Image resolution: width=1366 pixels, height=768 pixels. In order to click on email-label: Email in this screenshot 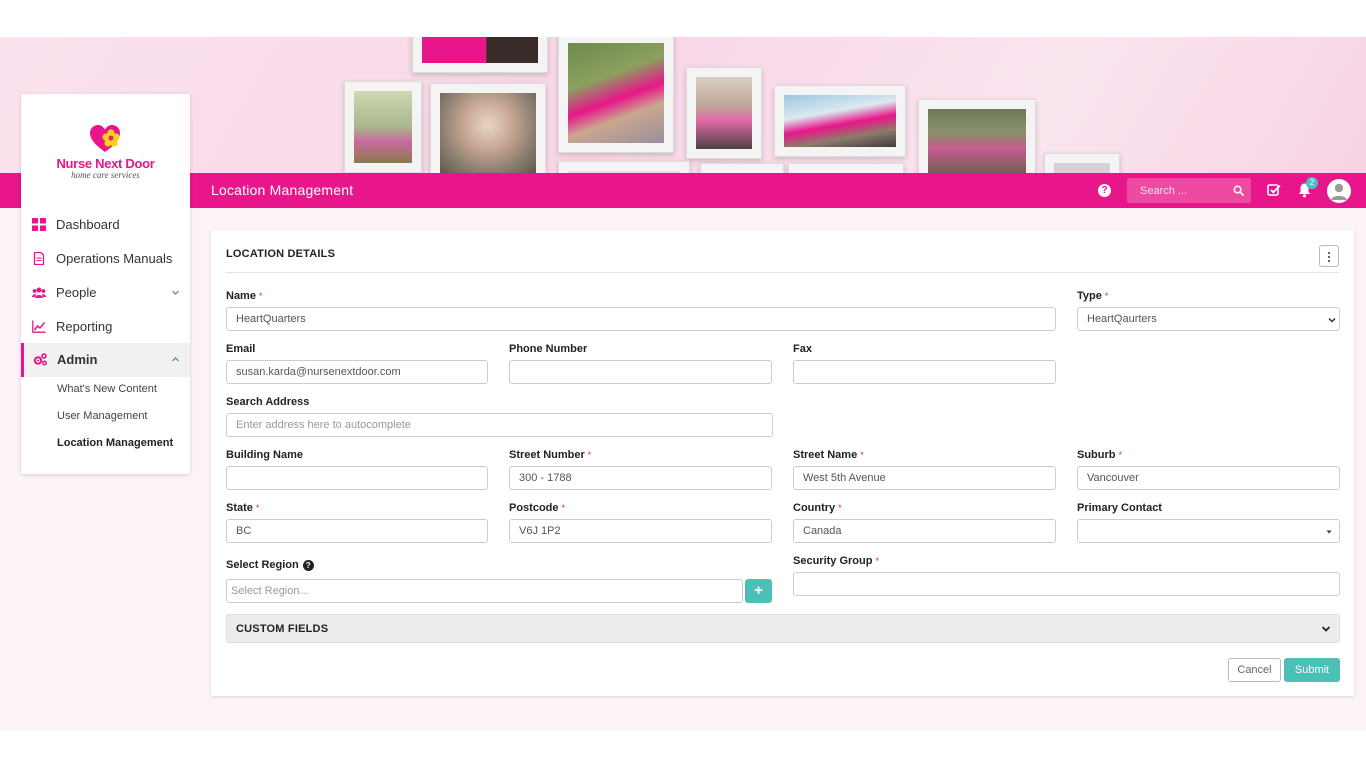, I will do `click(241, 349)`.